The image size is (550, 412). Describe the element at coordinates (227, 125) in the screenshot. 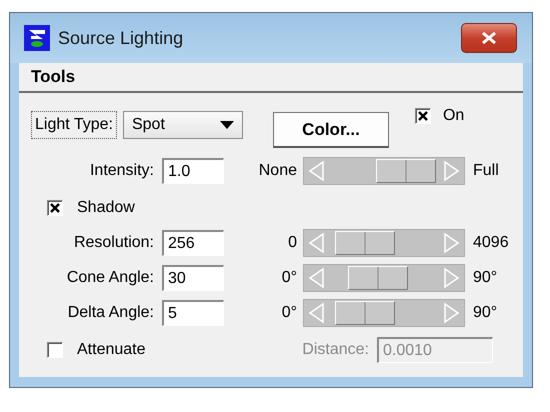

I see `caret-icon` at that location.